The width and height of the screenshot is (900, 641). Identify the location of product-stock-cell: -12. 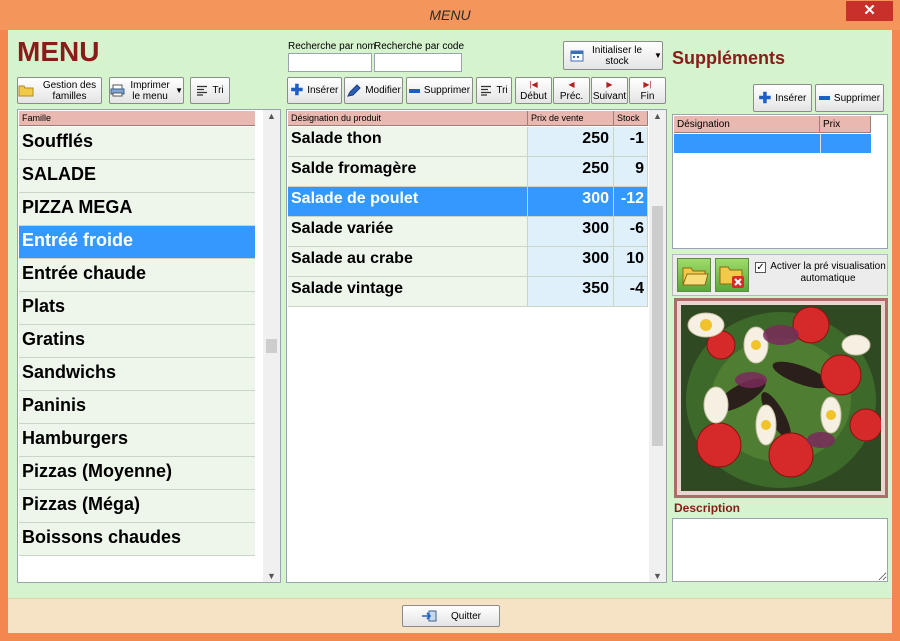
(631, 202).